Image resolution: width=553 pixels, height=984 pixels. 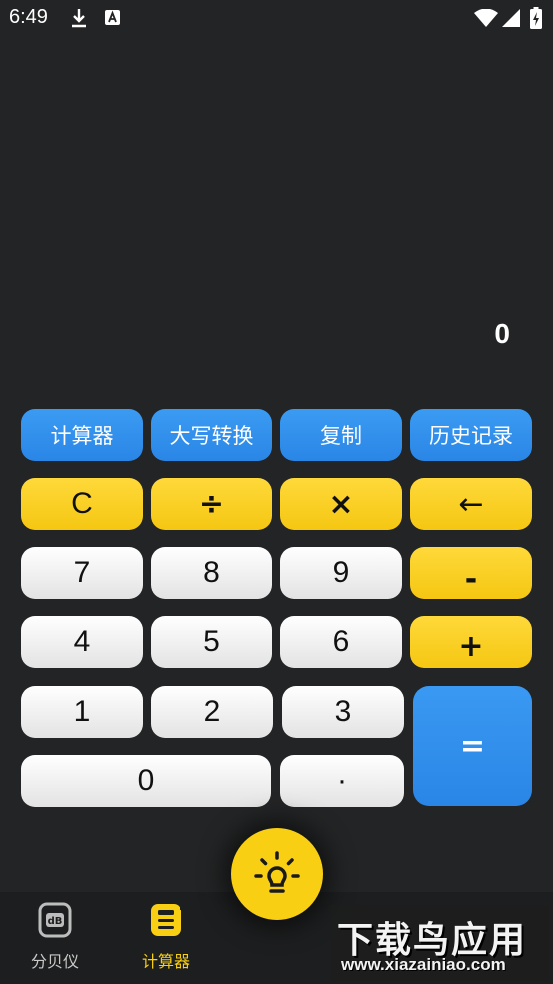 What do you see at coordinates (79, 18) in the screenshot?
I see `download-icon` at bounding box center [79, 18].